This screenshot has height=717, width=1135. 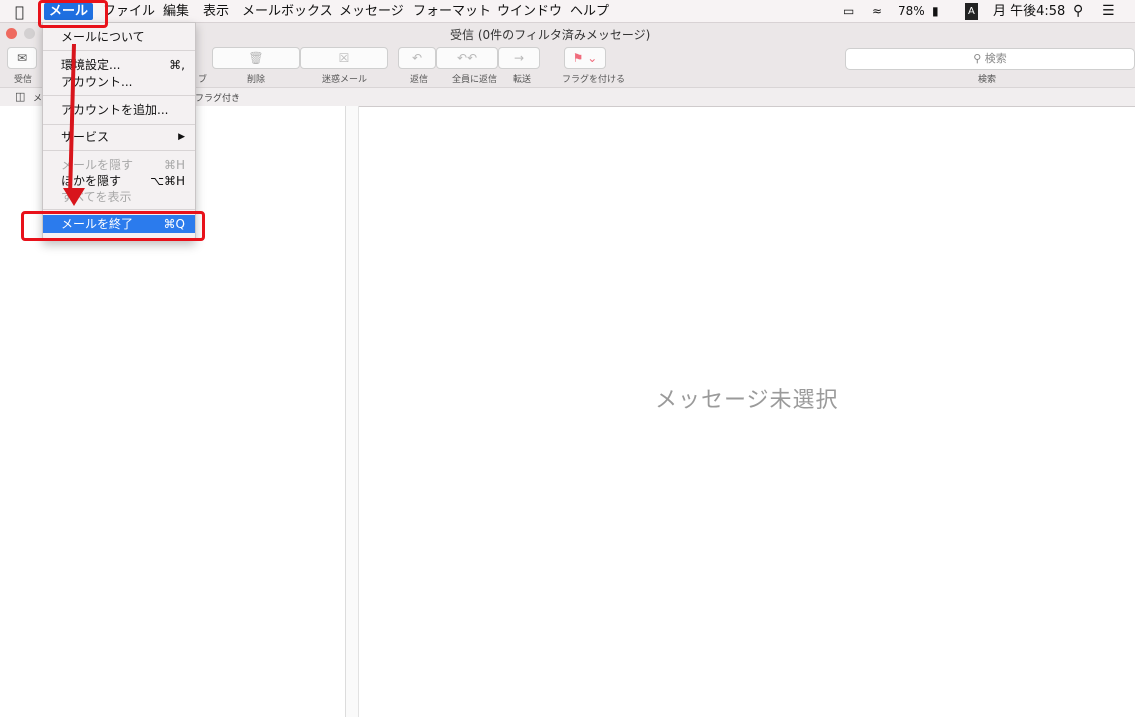 What do you see at coordinates (848, 11) in the screenshot?
I see `airplay-icon: ▭` at bounding box center [848, 11].